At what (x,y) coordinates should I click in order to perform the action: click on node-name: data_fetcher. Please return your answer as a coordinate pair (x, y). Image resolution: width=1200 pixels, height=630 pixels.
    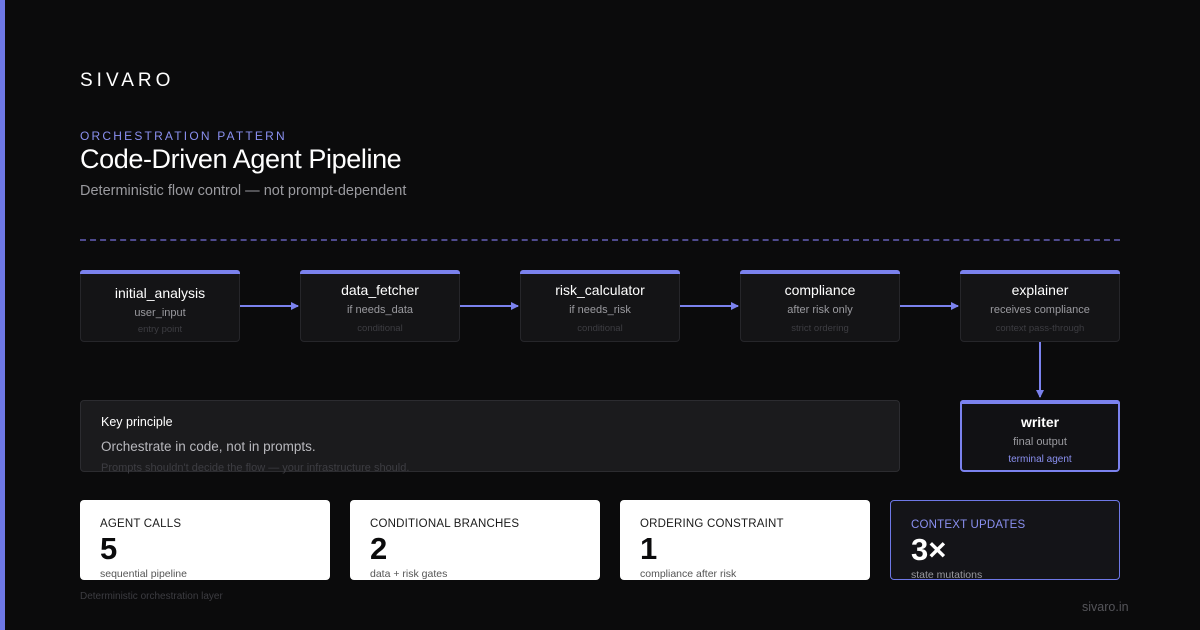
    Looking at the image, I should click on (380, 290).